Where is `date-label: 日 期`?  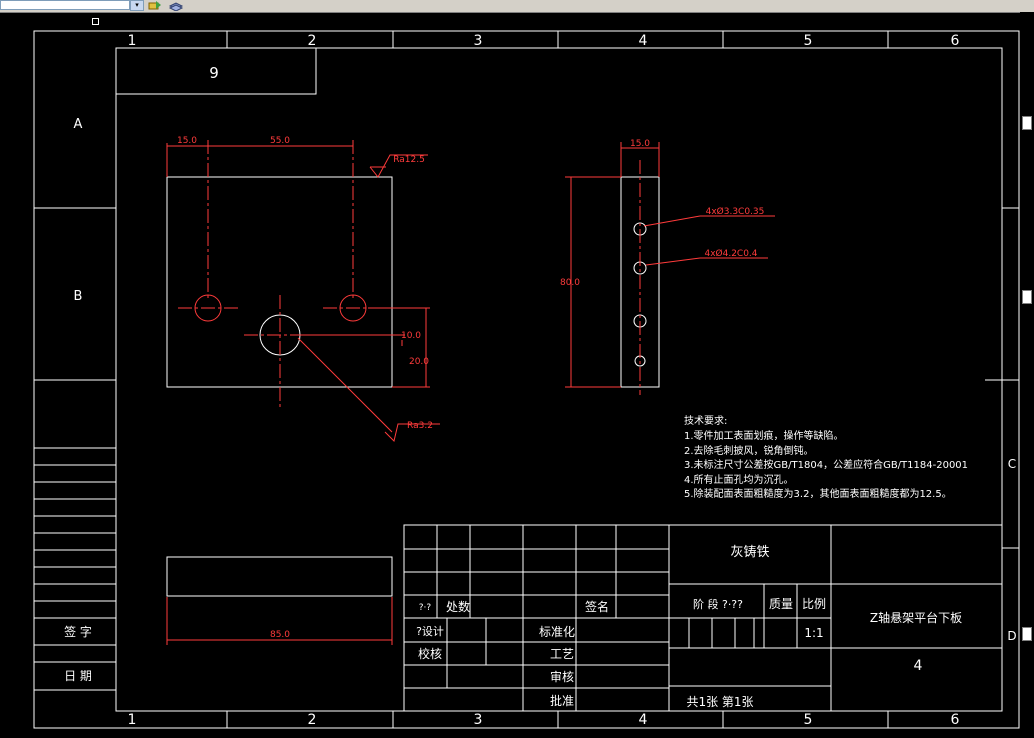
date-label: 日 期 is located at coordinates (78, 676).